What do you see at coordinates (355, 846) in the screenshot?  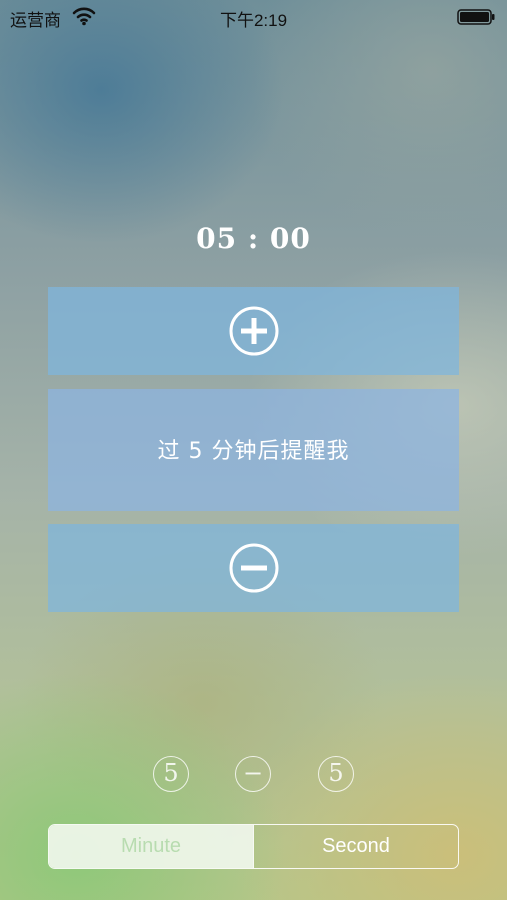 I see `segment-second: Second` at bounding box center [355, 846].